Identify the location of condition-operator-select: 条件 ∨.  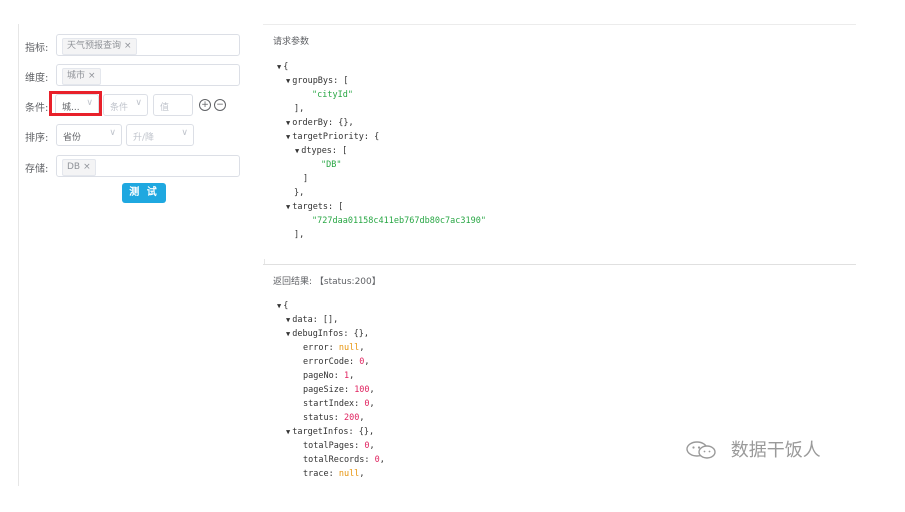
(125, 105).